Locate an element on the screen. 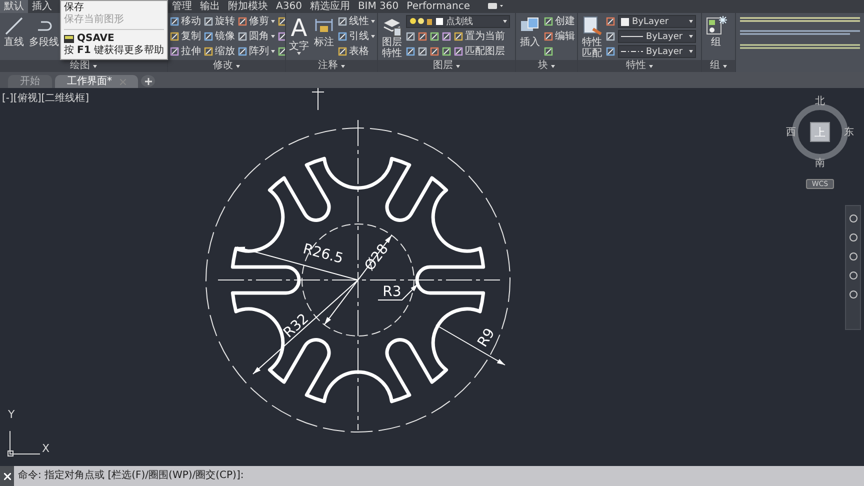 This screenshot has width=864, height=486. ribbon-tool-button: 特性匹配 is located at coordinates (592, 37).